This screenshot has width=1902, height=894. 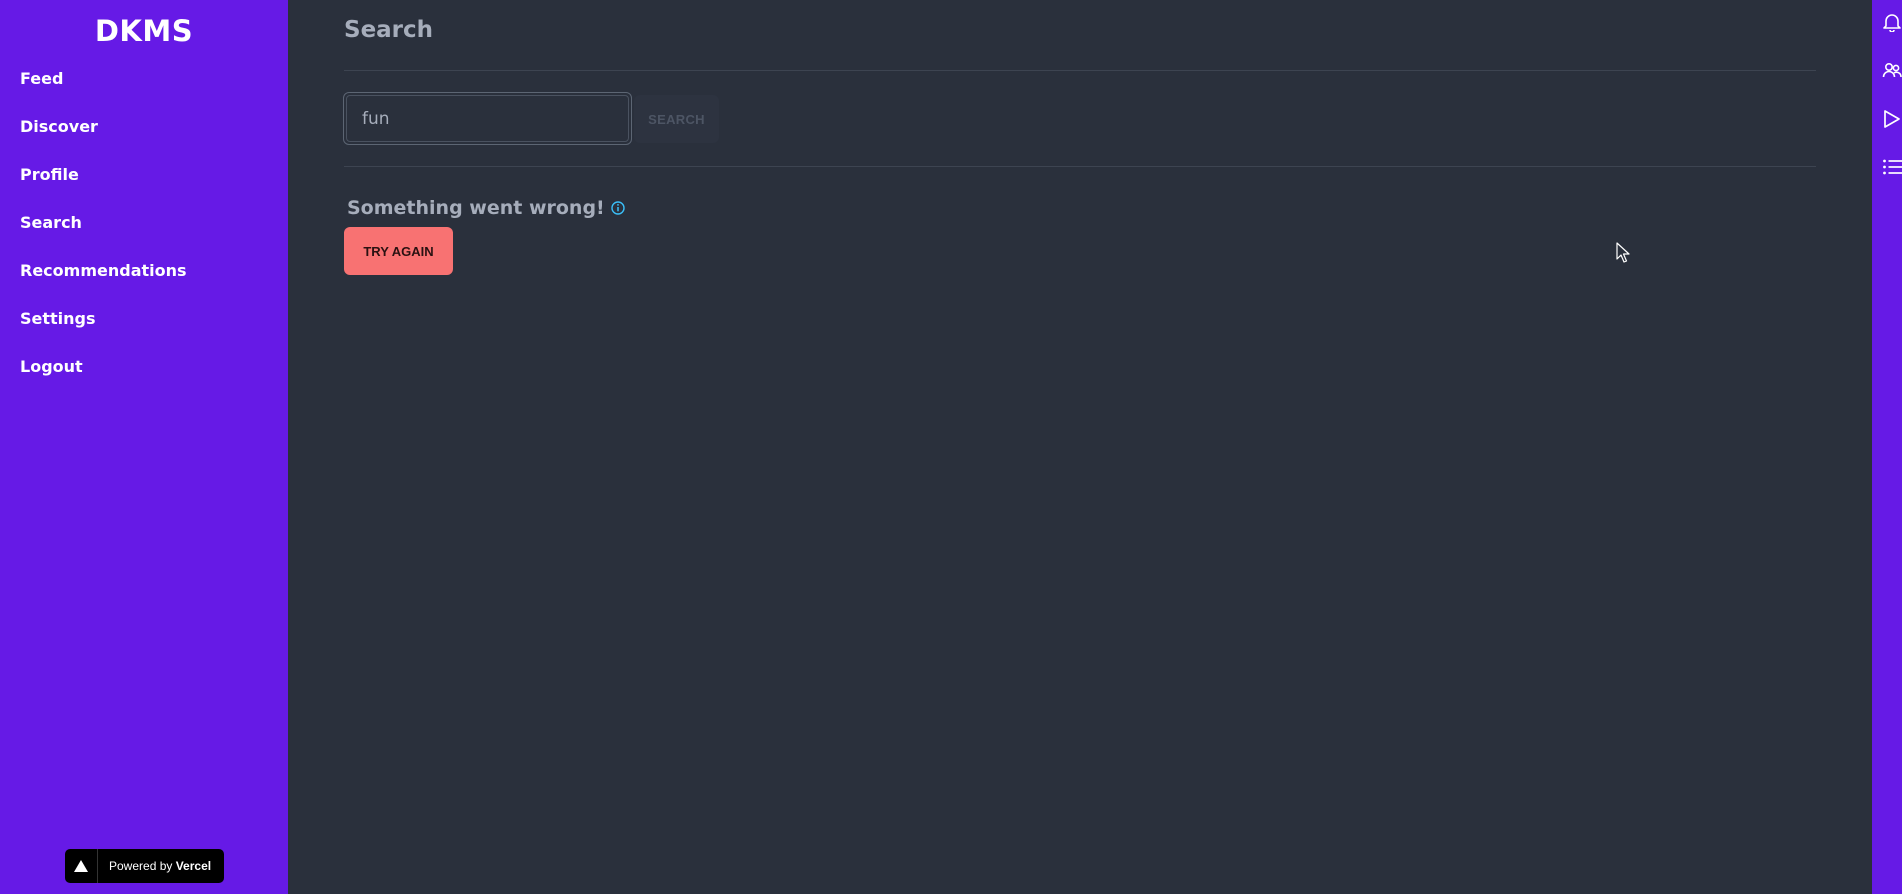 I want to click on search-input, so click(x=487, y=118).